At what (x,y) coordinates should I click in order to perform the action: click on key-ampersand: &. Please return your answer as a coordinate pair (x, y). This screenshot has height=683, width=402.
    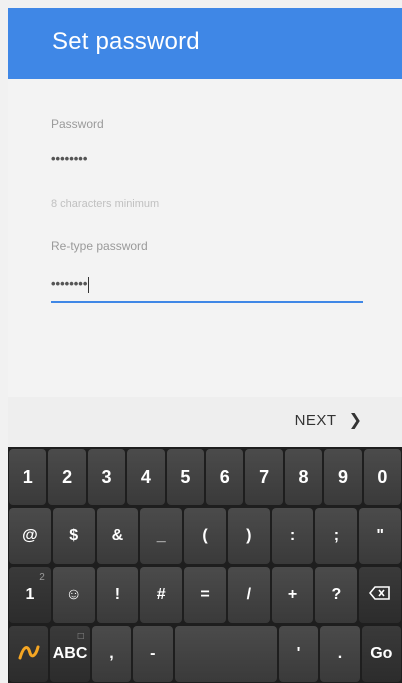
    Looking at the image, I should click on (117, 536).